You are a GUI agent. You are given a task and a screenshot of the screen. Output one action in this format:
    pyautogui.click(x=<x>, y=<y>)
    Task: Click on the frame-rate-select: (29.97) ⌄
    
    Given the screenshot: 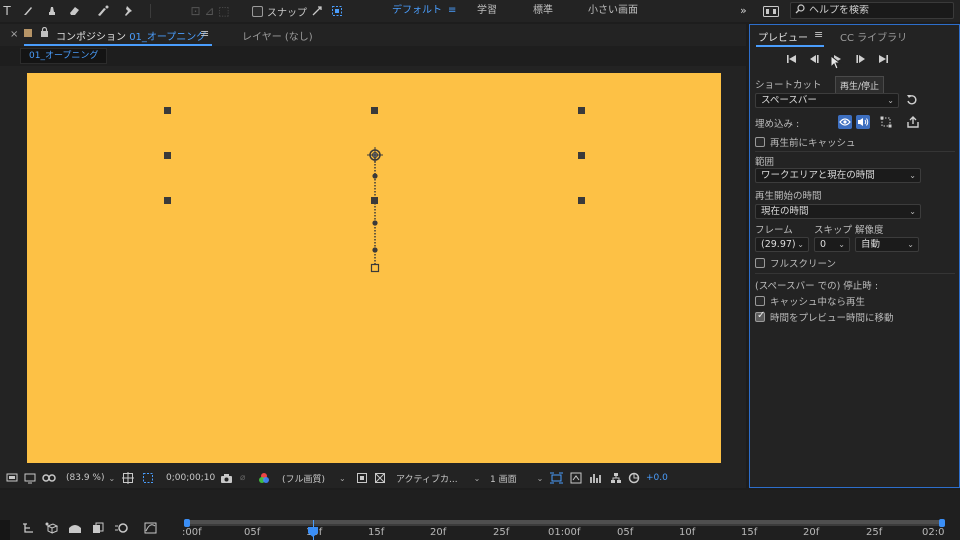 What is the action you would take?
    pyautogui.click(x=782, y=244)
    